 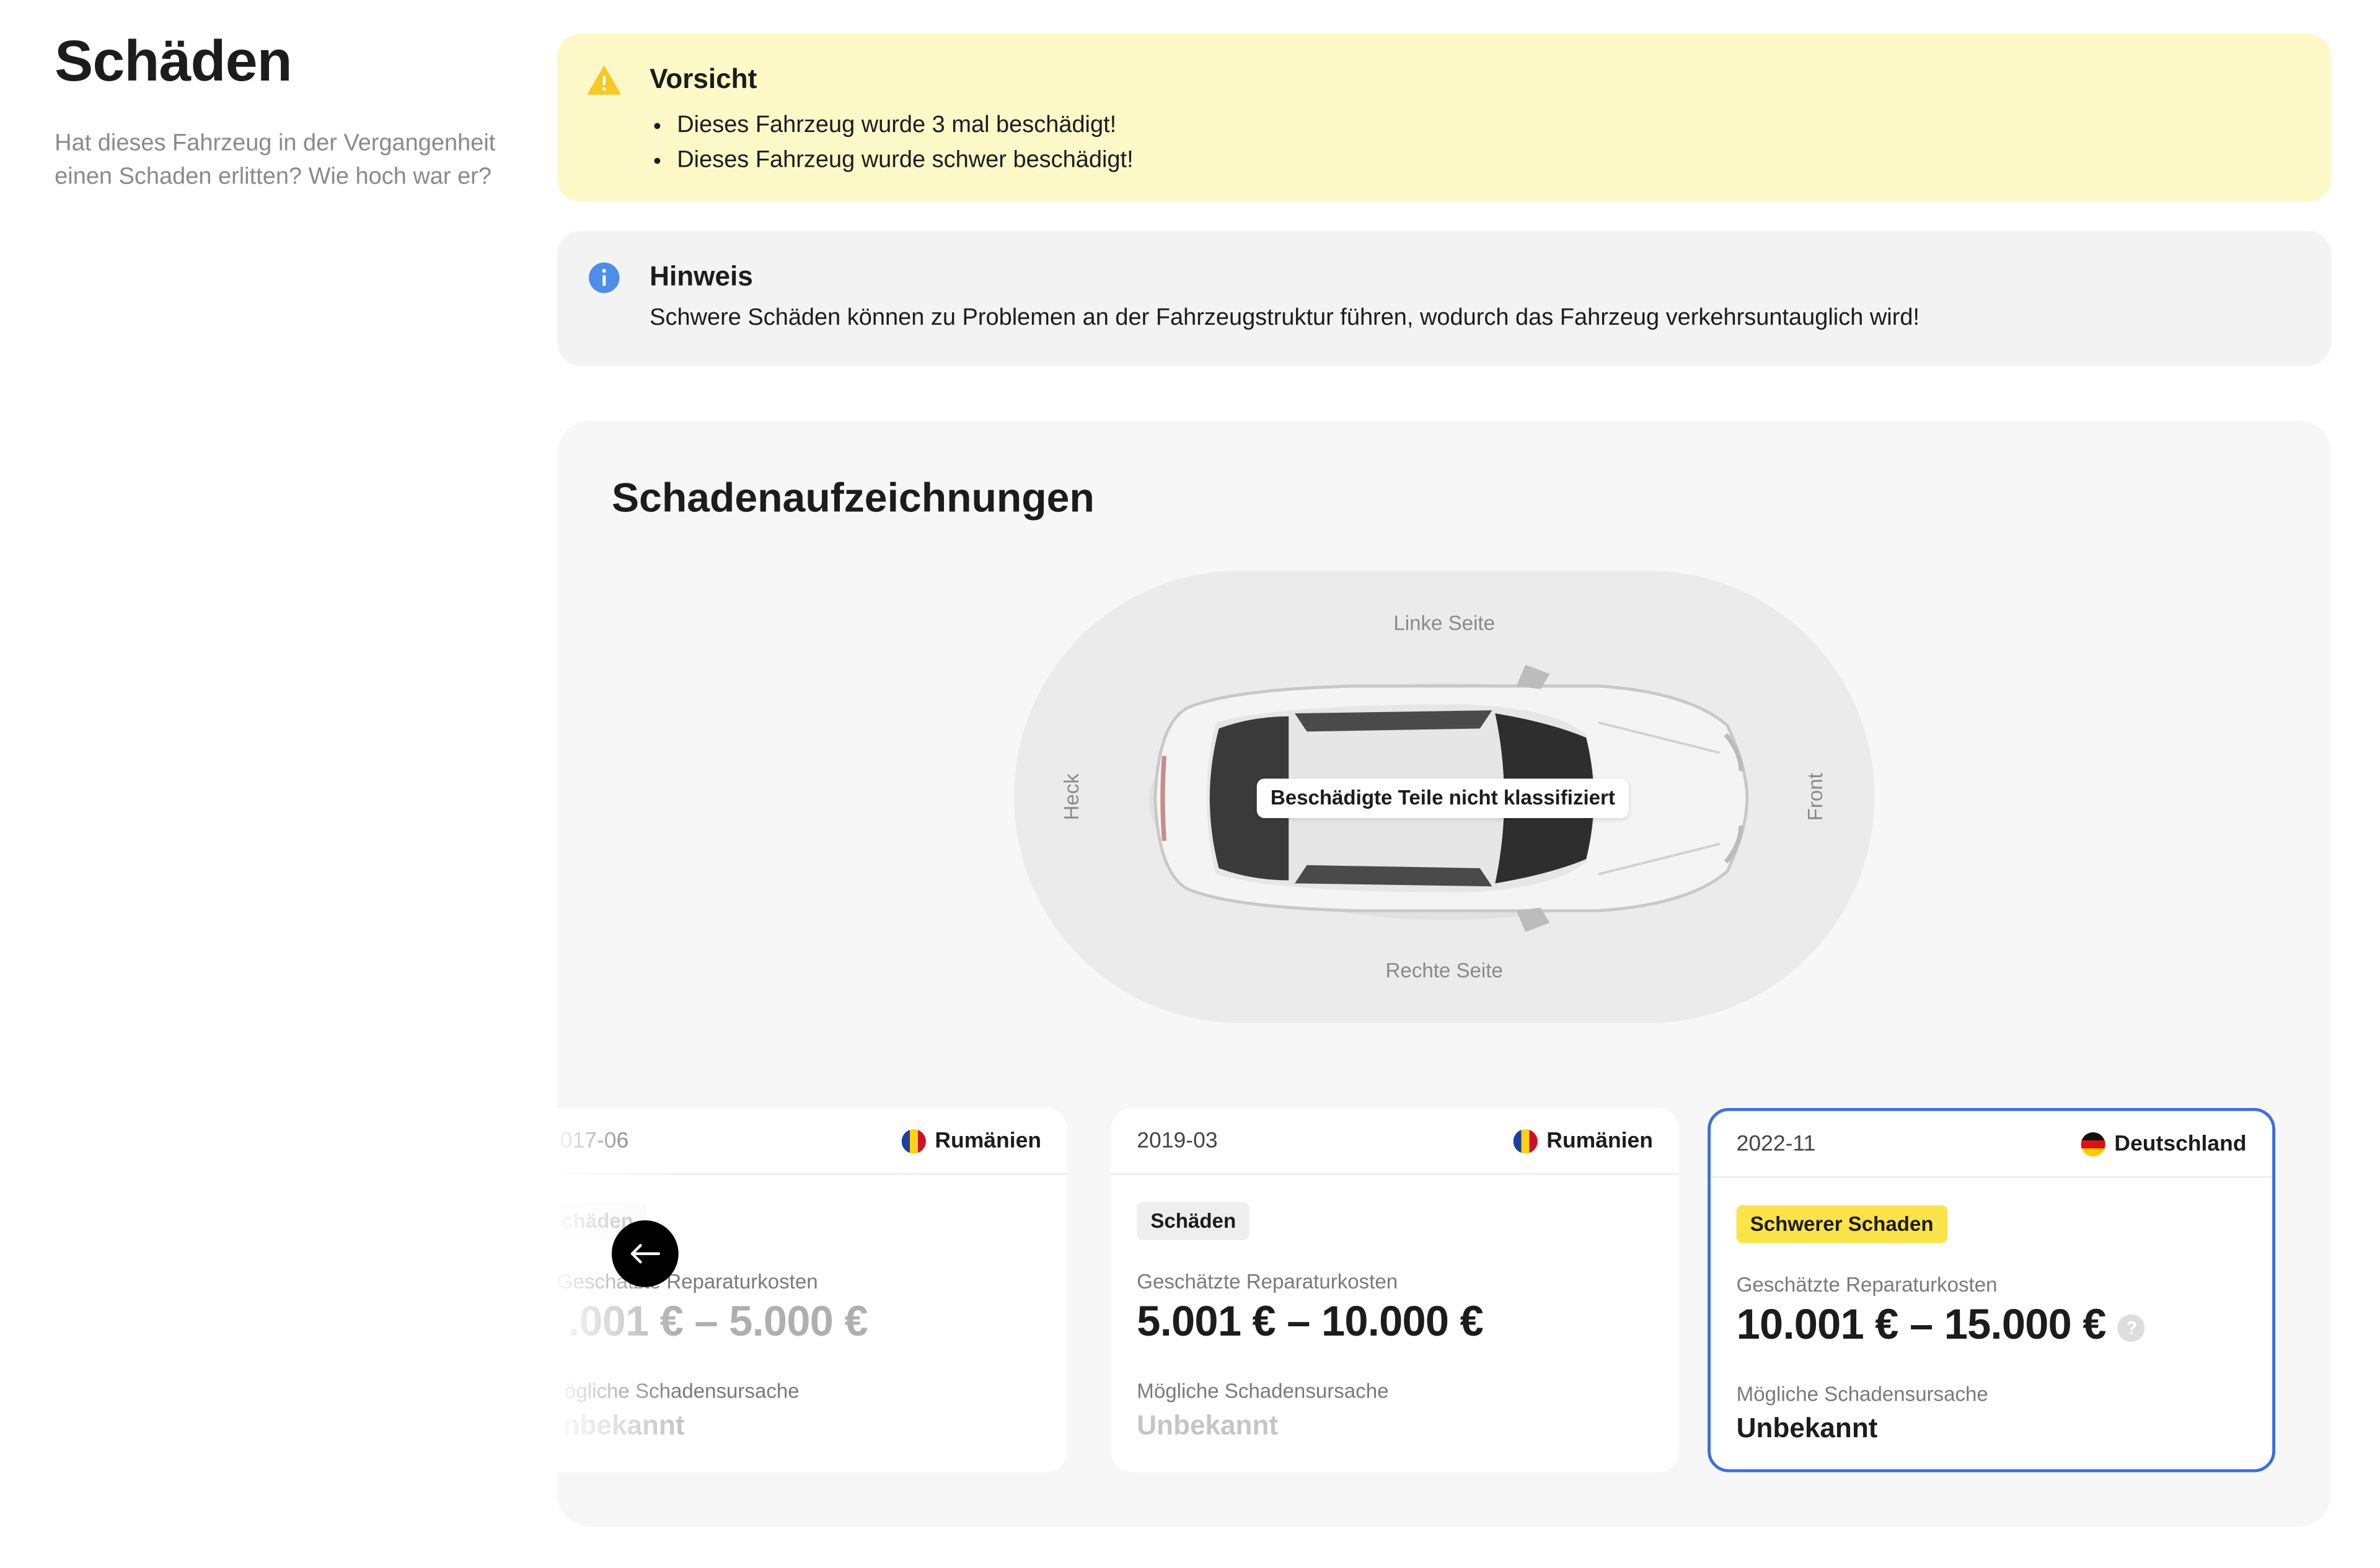 I want to click on card-date: 2022-11, so click(x=1776, y=1144).